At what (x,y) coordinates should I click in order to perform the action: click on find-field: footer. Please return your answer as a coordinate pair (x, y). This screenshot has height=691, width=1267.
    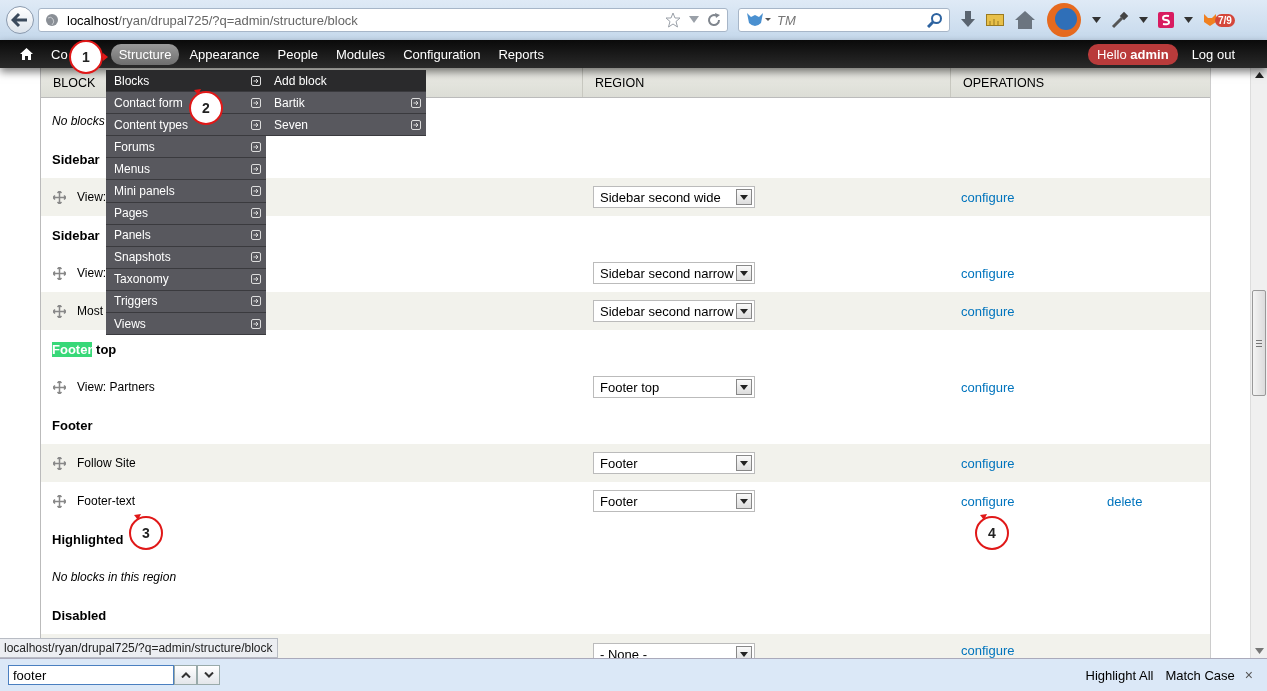
    Looking at the image, I should click on (91, 675).